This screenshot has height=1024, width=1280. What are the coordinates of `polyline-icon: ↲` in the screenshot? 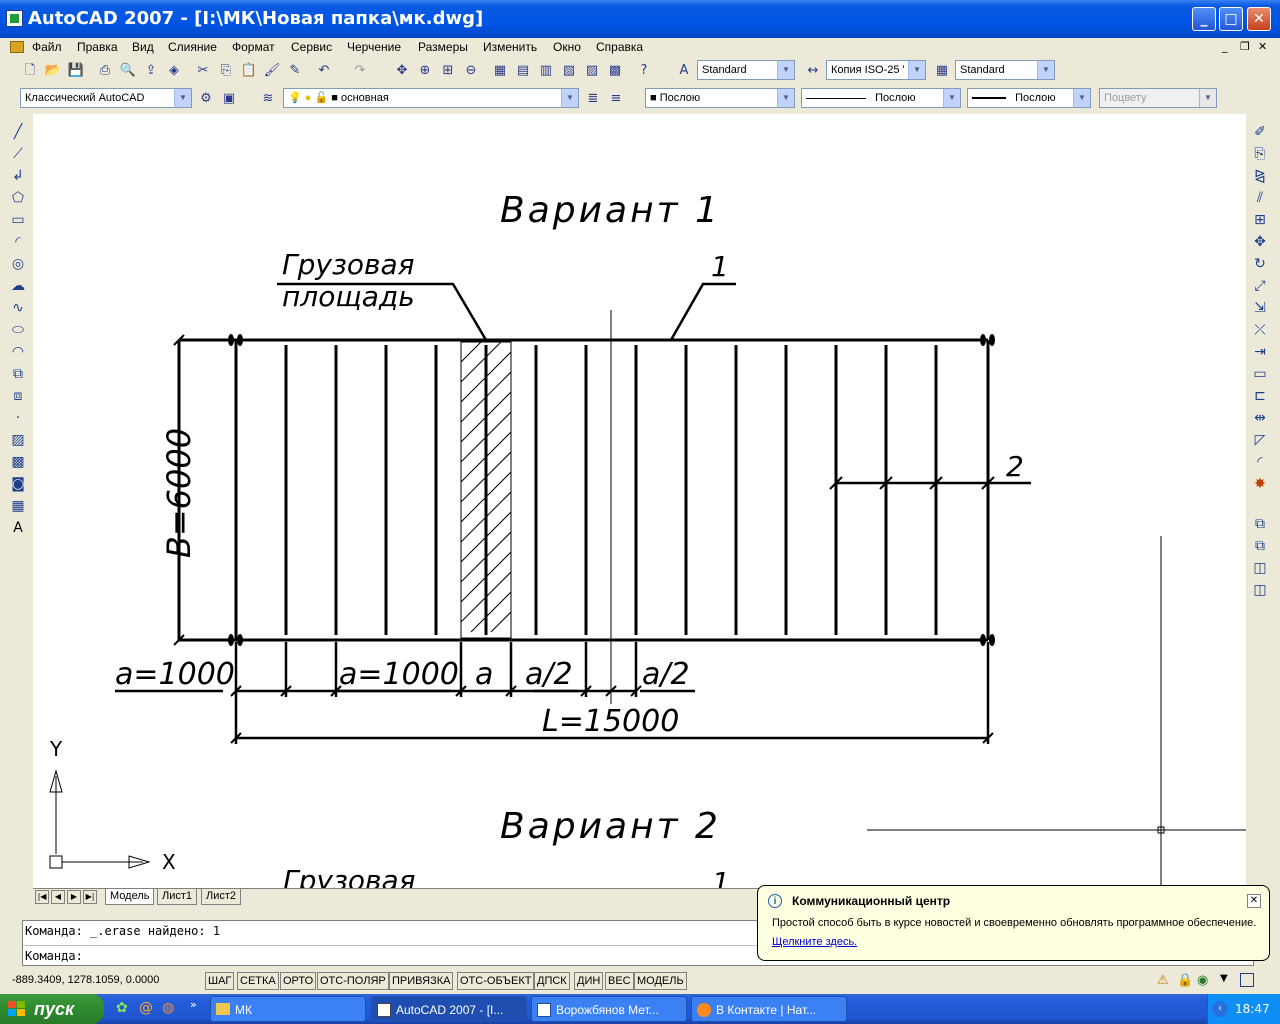 It's located at (18, 176).